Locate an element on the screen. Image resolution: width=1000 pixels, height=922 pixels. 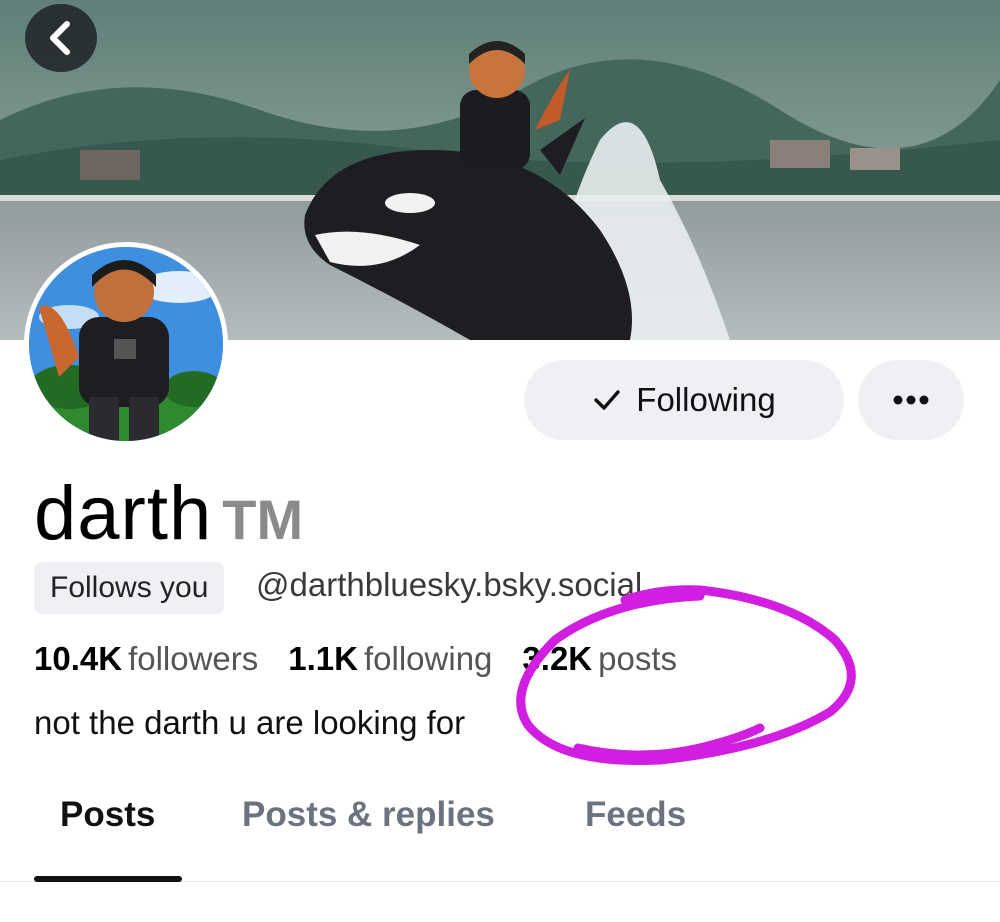
more-horizontal-icon is located at coordinates (911, 400).